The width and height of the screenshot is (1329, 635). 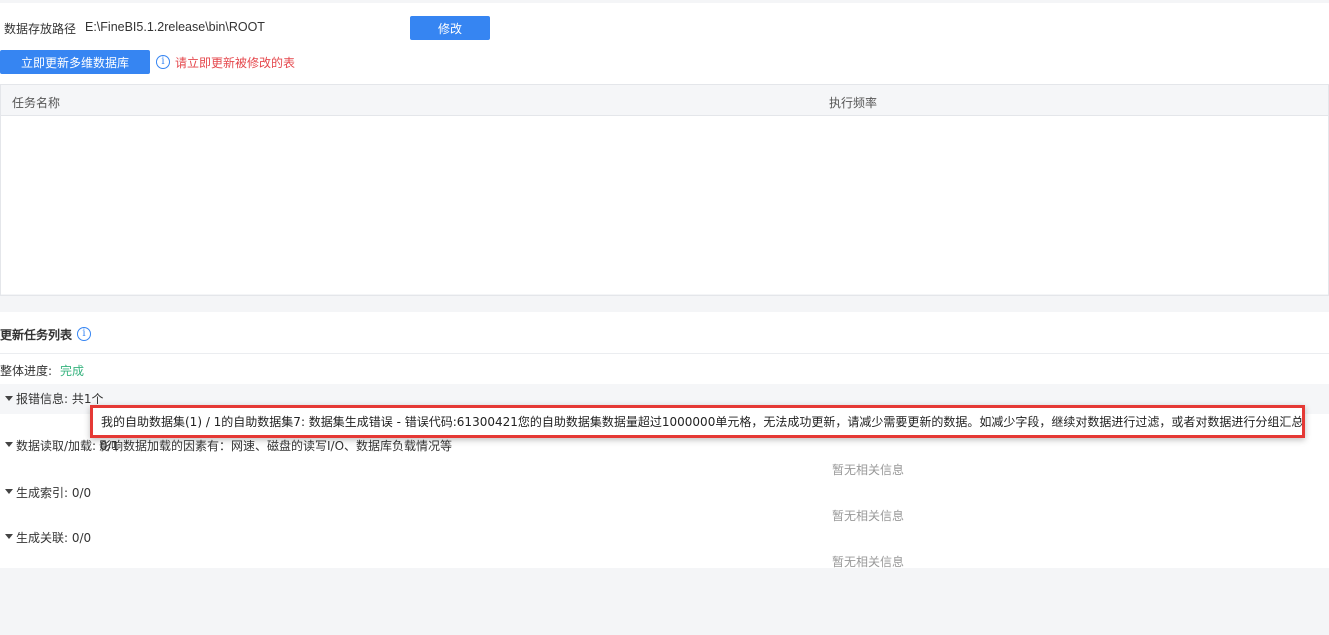 What do you see at coordinates (26, 371) in the screenshot?
I see `progress-label: 整体进度:` at bounding box center [26, 371].